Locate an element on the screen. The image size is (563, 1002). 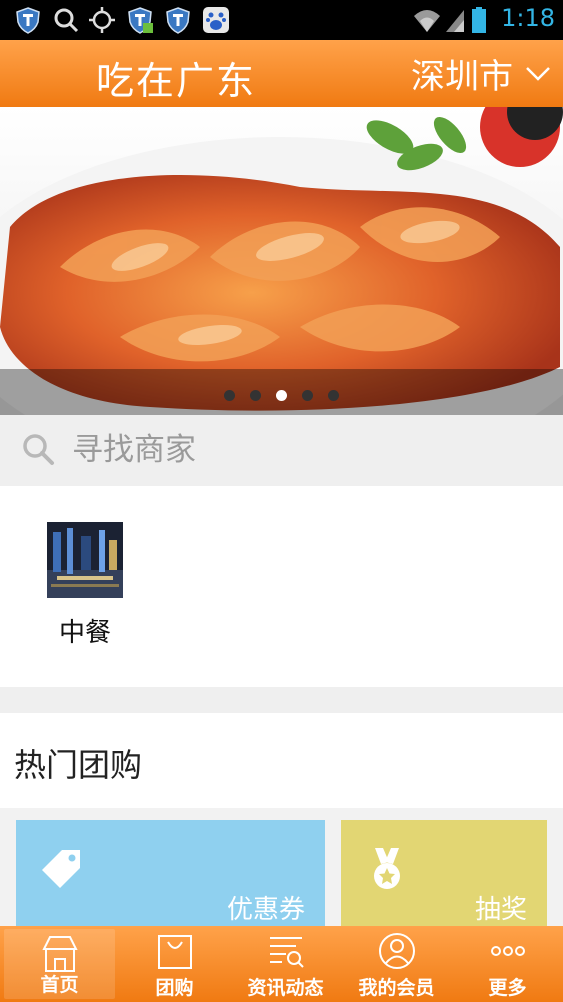
nav-label: 我的会员 is located at coordinates (396, 988).